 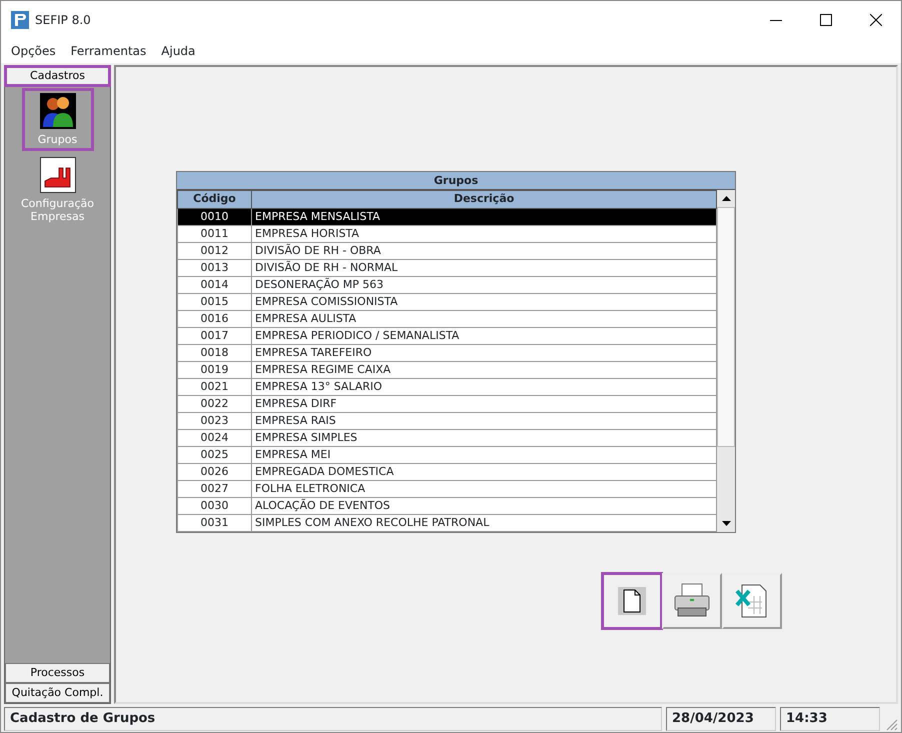 I want to click on status-date: 28/04/2023, so click(x=721, y=719).